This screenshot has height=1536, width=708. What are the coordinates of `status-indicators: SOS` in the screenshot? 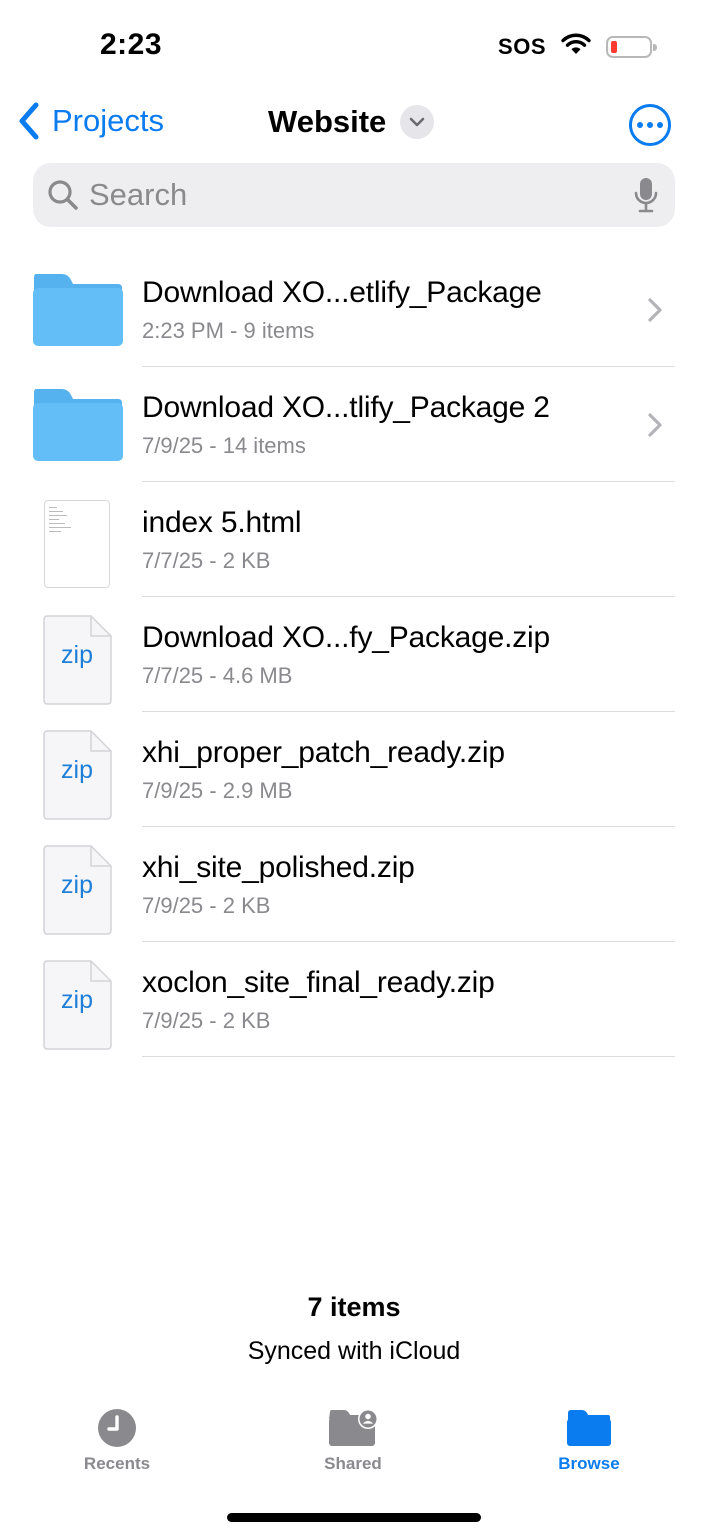 It's located at (577, 46).